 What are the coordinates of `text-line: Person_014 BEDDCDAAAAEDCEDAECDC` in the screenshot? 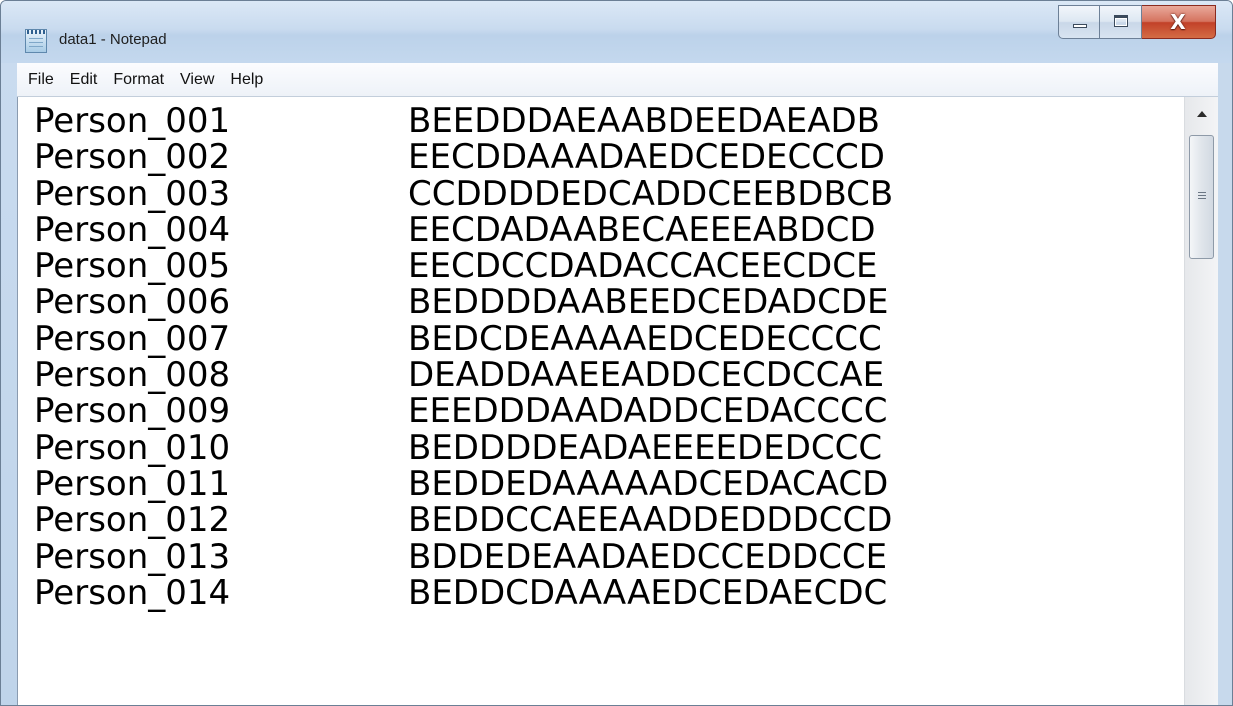 It's located at (604, 592).